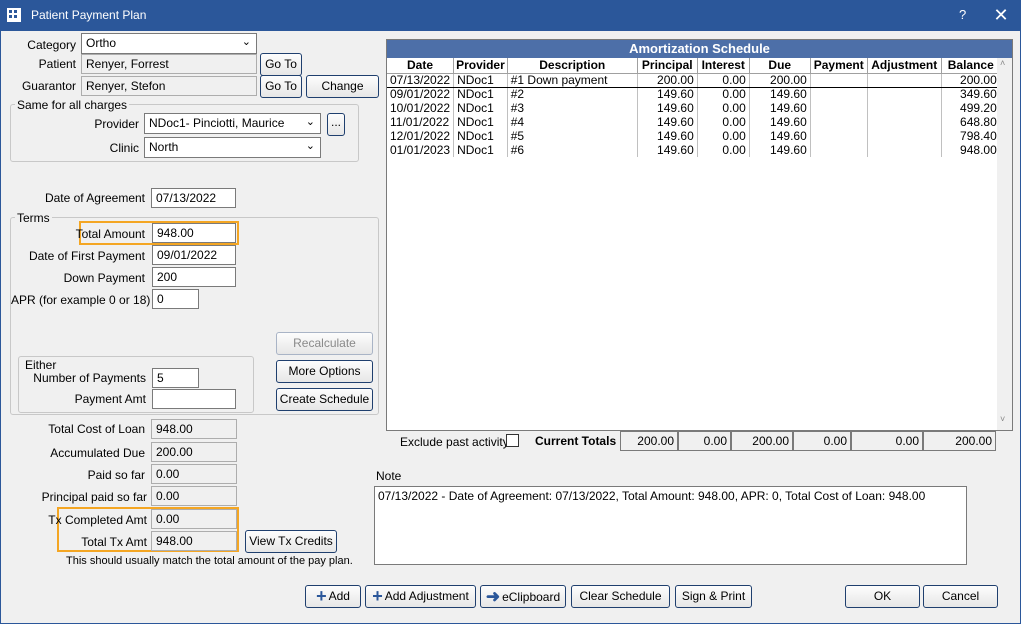  I want to click on date-first-payment-input: 09/01/2022, so click(194, 255).